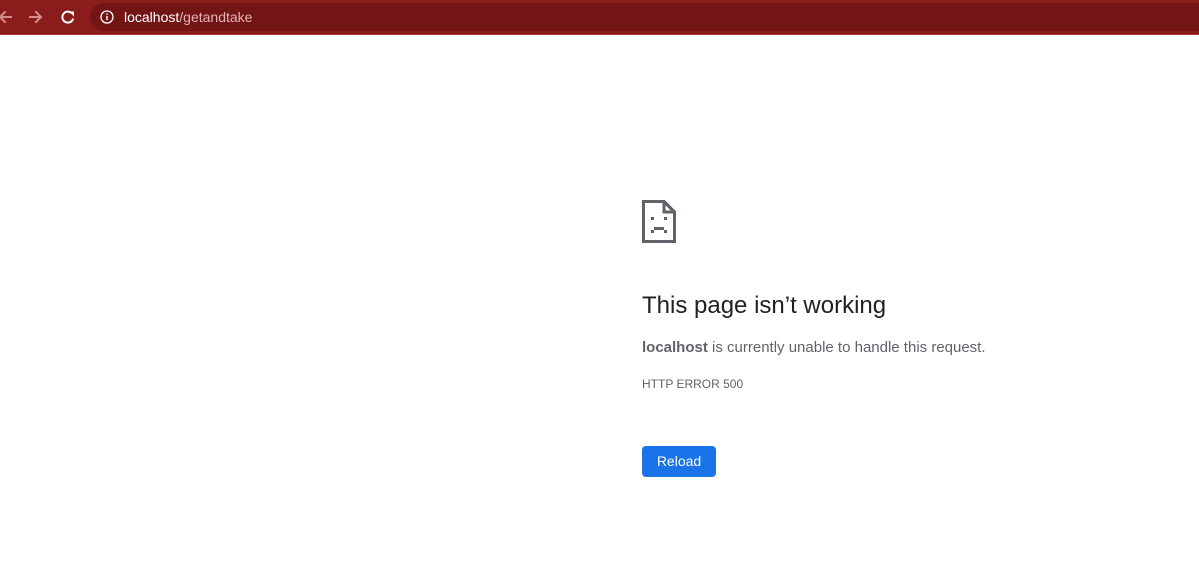 The image size is (1199, 569). What do you see at coordinates (644, 17) in the screenshot?
I see `address-bar: localhost/getandtake` at bounding box center [644, 17].